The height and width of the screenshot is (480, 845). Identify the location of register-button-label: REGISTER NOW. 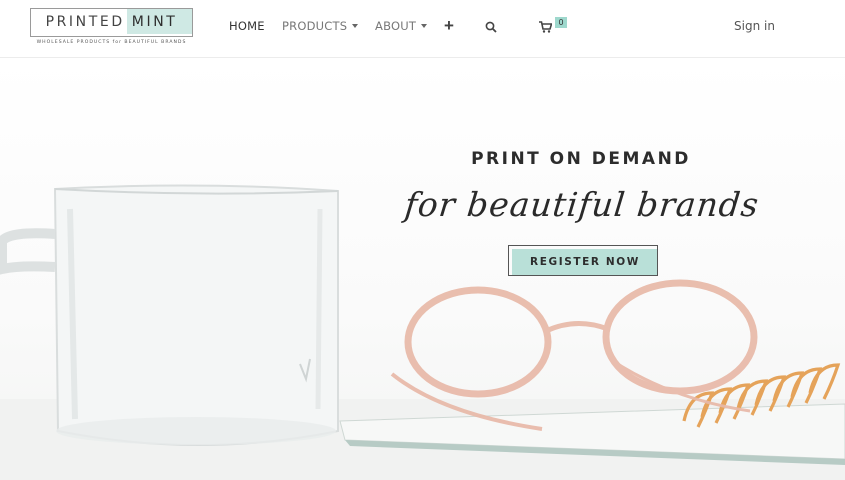
(585, 262).